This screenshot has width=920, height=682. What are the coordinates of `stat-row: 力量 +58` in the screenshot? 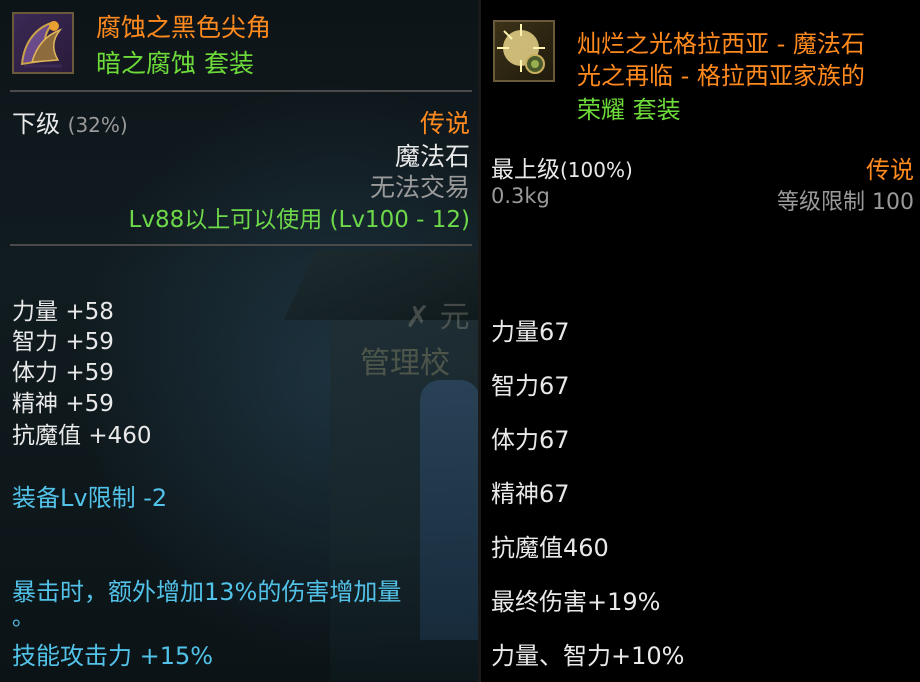 It's located at (63, 309).